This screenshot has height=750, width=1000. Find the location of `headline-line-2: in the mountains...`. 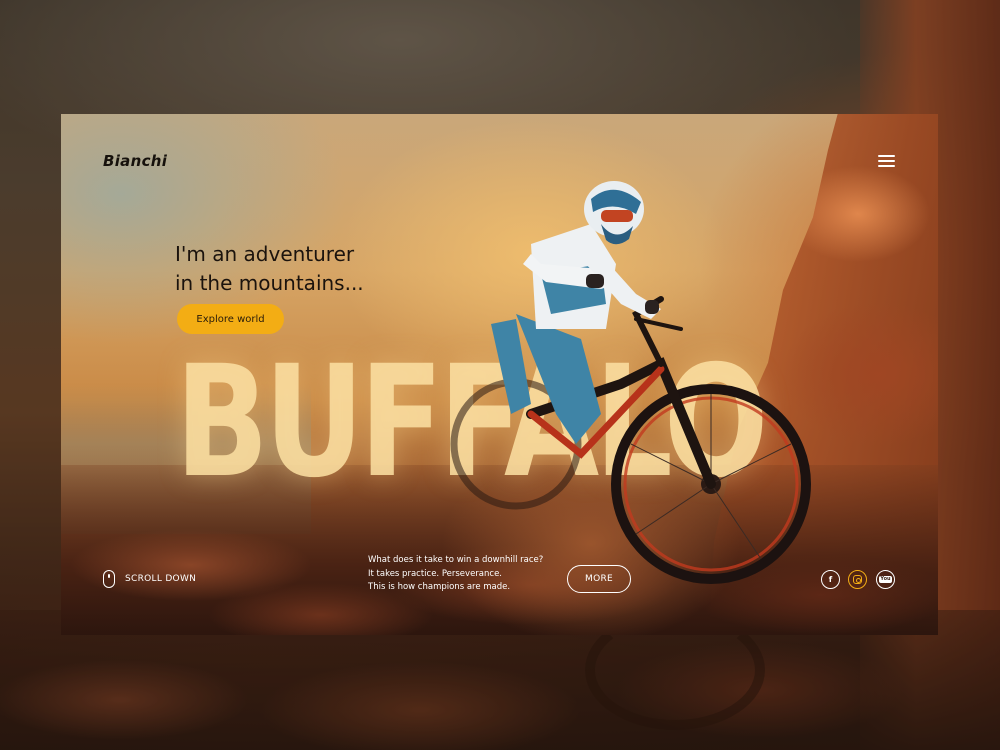

headline-line-2: in the mountains... is located at coordinates (269, 283).